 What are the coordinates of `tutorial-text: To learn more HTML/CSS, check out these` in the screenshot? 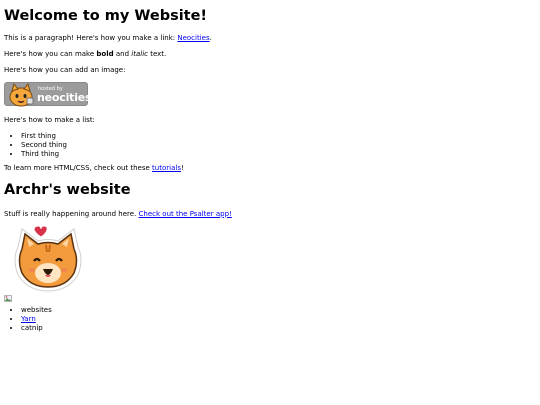 It's located at (78, 168).